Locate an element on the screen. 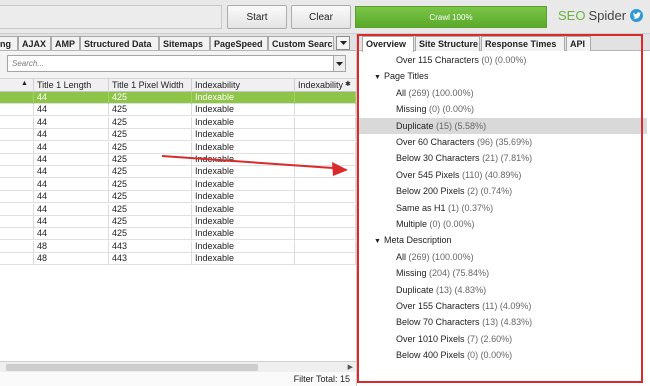 The image size is (650, 386). scroll-right-icon: ▶ is located at coordinates (350, 367).